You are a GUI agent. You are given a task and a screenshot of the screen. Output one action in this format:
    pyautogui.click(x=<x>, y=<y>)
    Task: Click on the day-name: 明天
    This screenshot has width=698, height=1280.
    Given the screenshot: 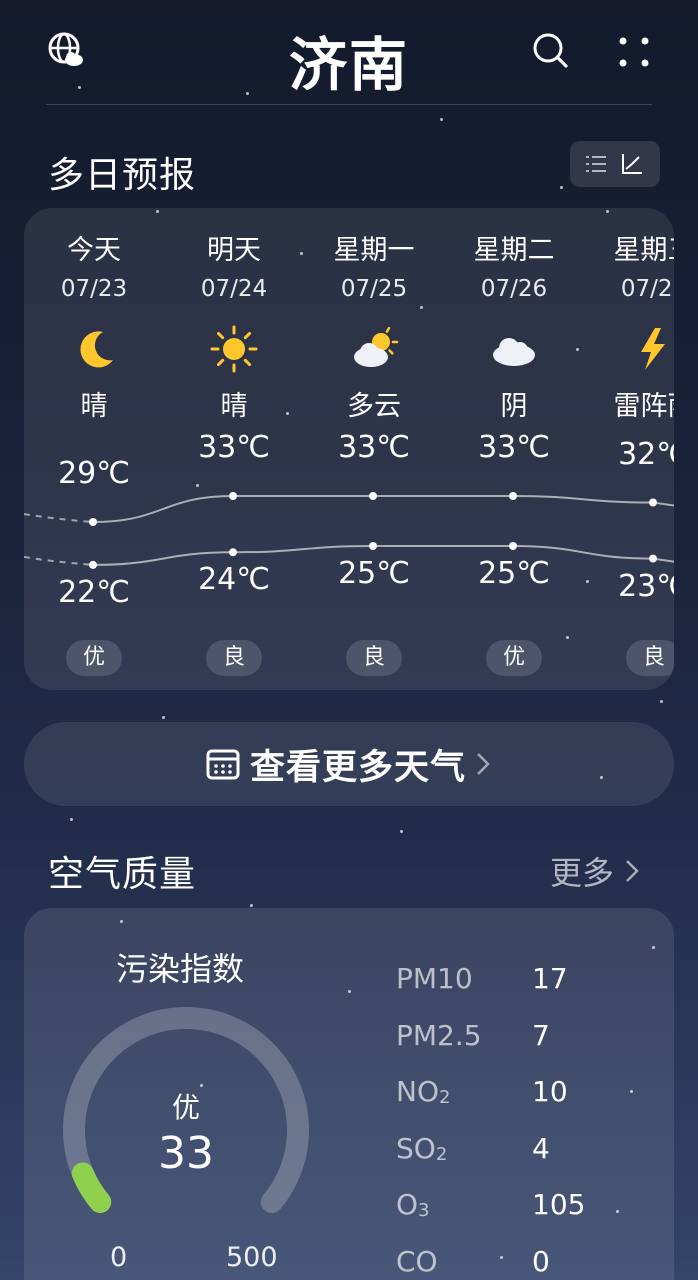 What is the action you would take?
    pyautogui.click(x=234, y=250)
    